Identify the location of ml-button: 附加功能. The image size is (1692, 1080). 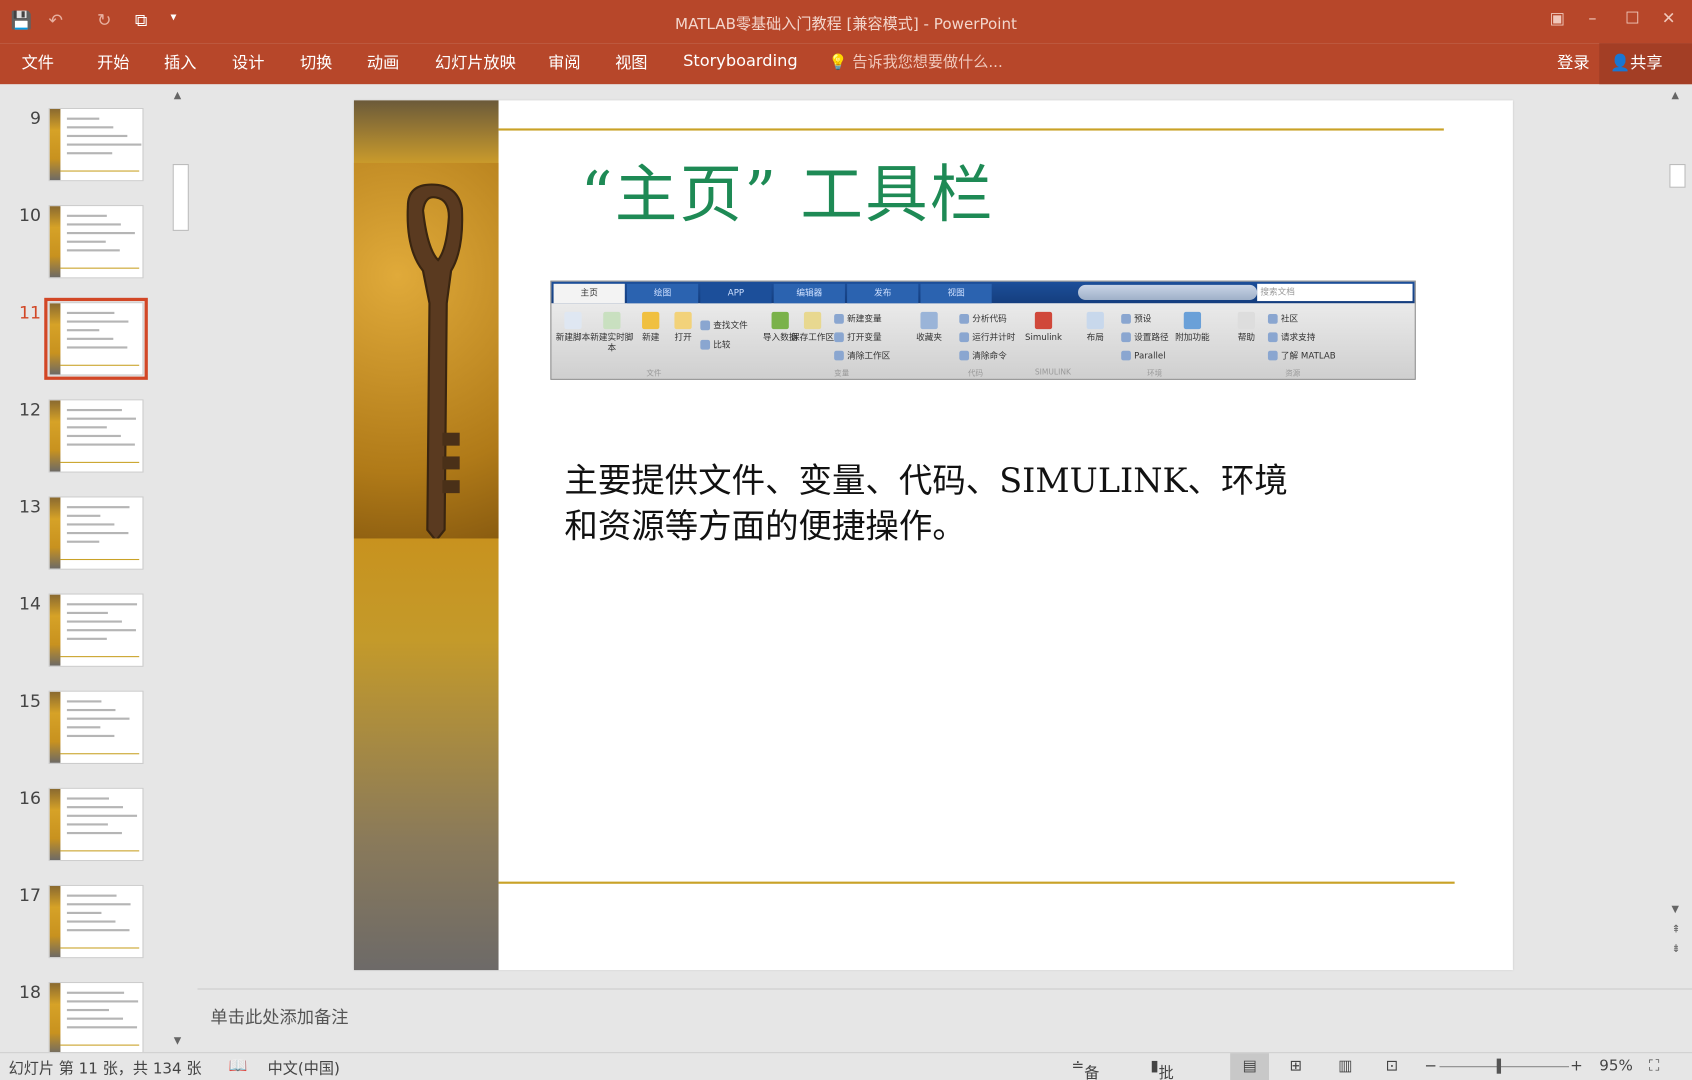
(1192, 327).